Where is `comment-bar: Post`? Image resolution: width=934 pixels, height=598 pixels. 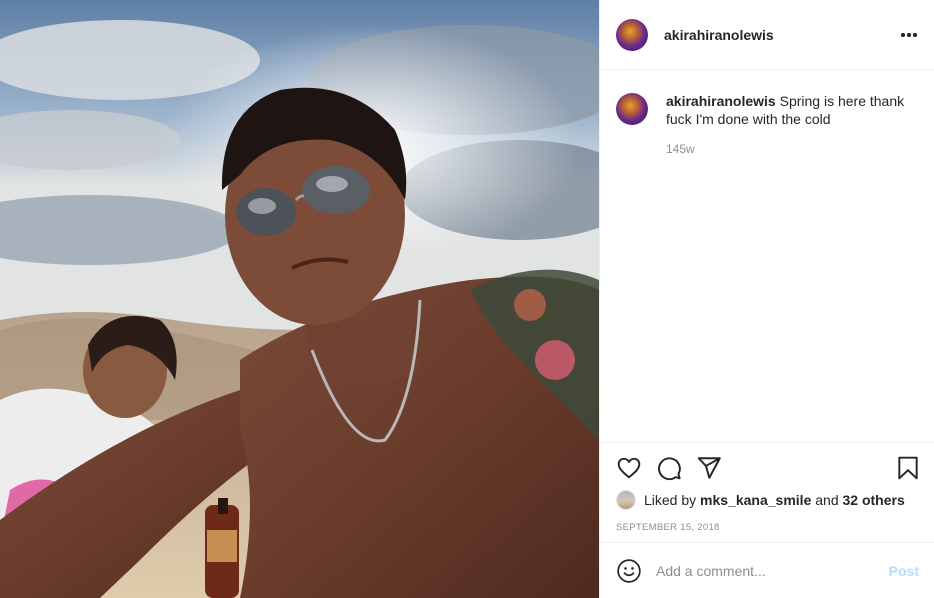 comment-bar: Post is located at coordinates (767, 570).